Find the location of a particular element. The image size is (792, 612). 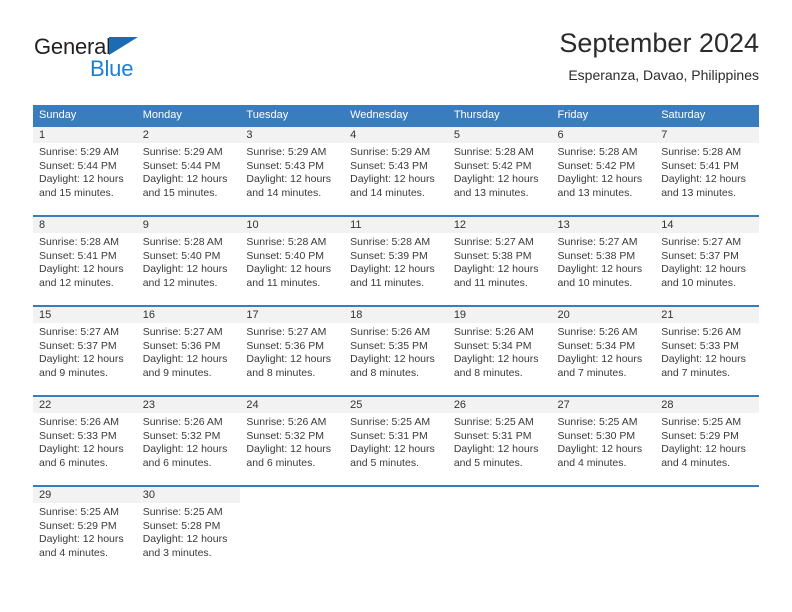

sunset-text: Sunset: 5:31 PM is located at coordinates (389, 435).